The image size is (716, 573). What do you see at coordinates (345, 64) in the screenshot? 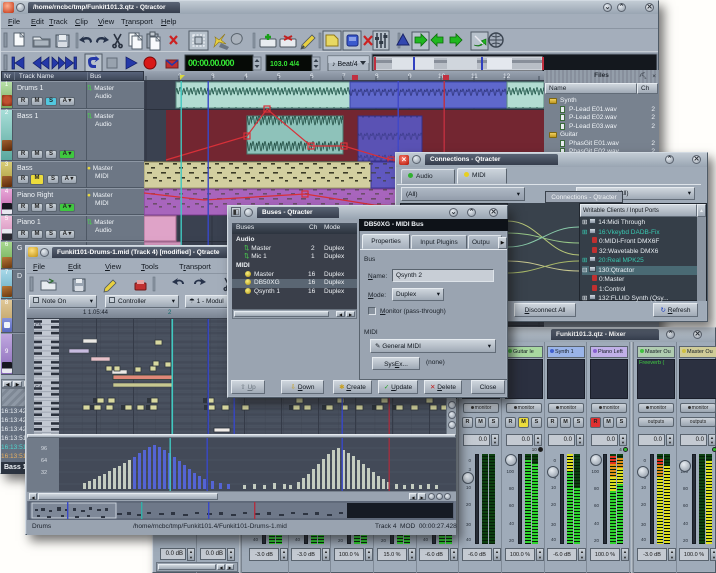
I see `svg-text: ♪ Beat/4` at bounding box center [345, 64].